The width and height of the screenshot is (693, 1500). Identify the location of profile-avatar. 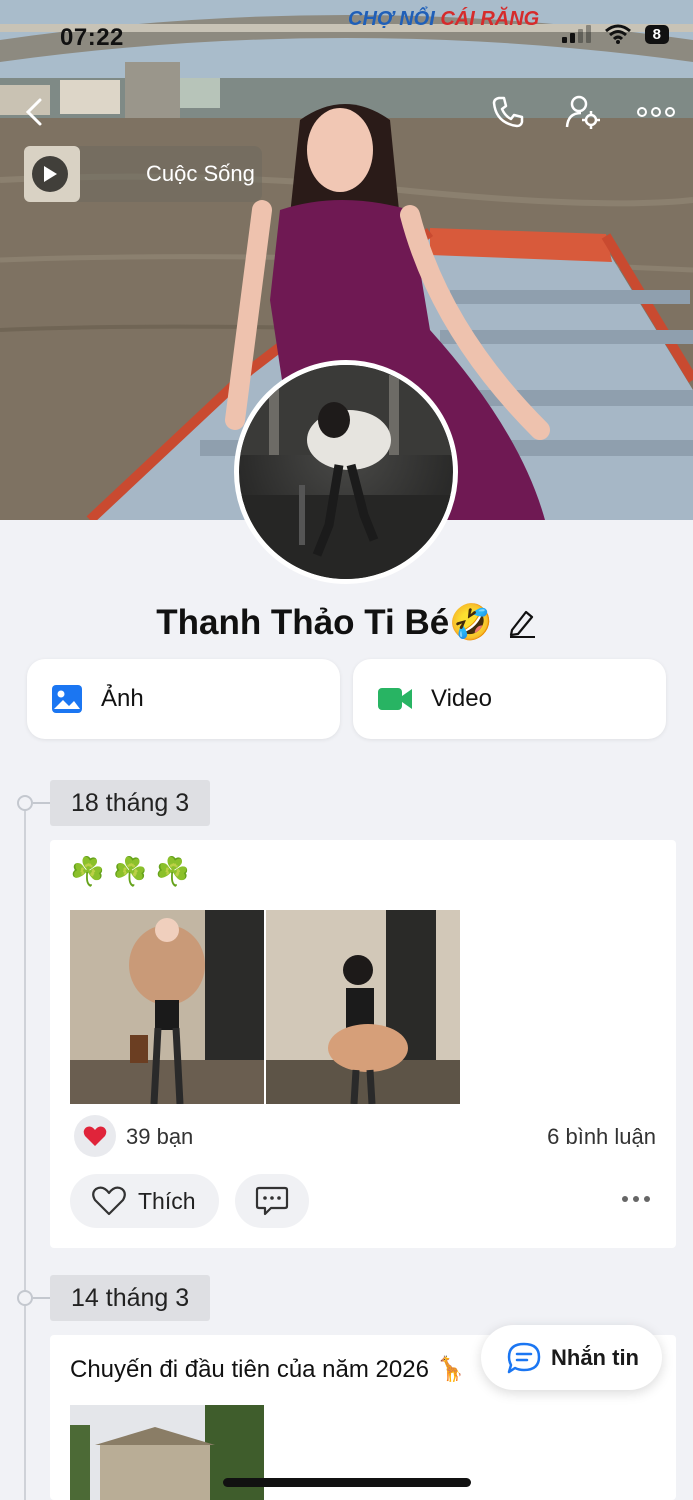
(346, 472).